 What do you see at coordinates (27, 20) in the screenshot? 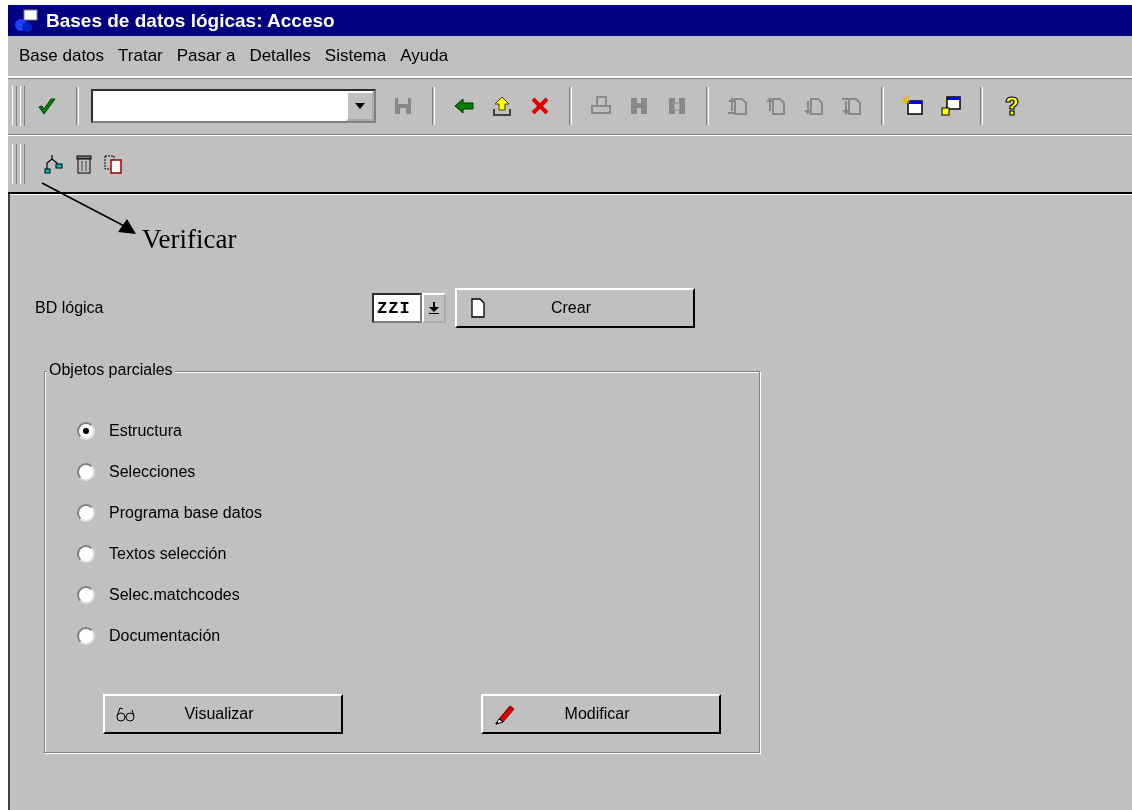
I see `app-icon` at bounding box center [27, 20].